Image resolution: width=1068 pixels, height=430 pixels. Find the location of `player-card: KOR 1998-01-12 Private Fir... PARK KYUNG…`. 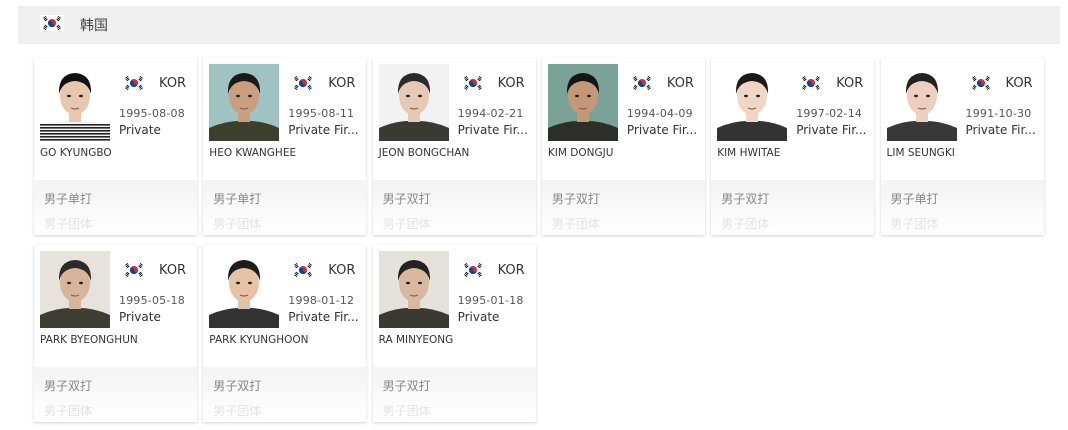

player-card: KOR 1998-01-12 Private Fir... PARK KYUNG… is located at coordinates (285, 333).